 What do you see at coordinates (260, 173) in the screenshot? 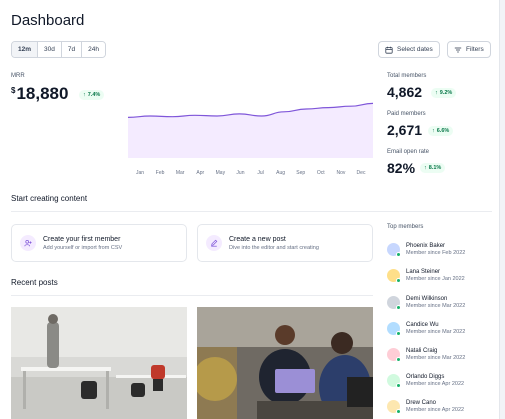
I see `month-tick-label: Jul` at bounding box center [260, 173].